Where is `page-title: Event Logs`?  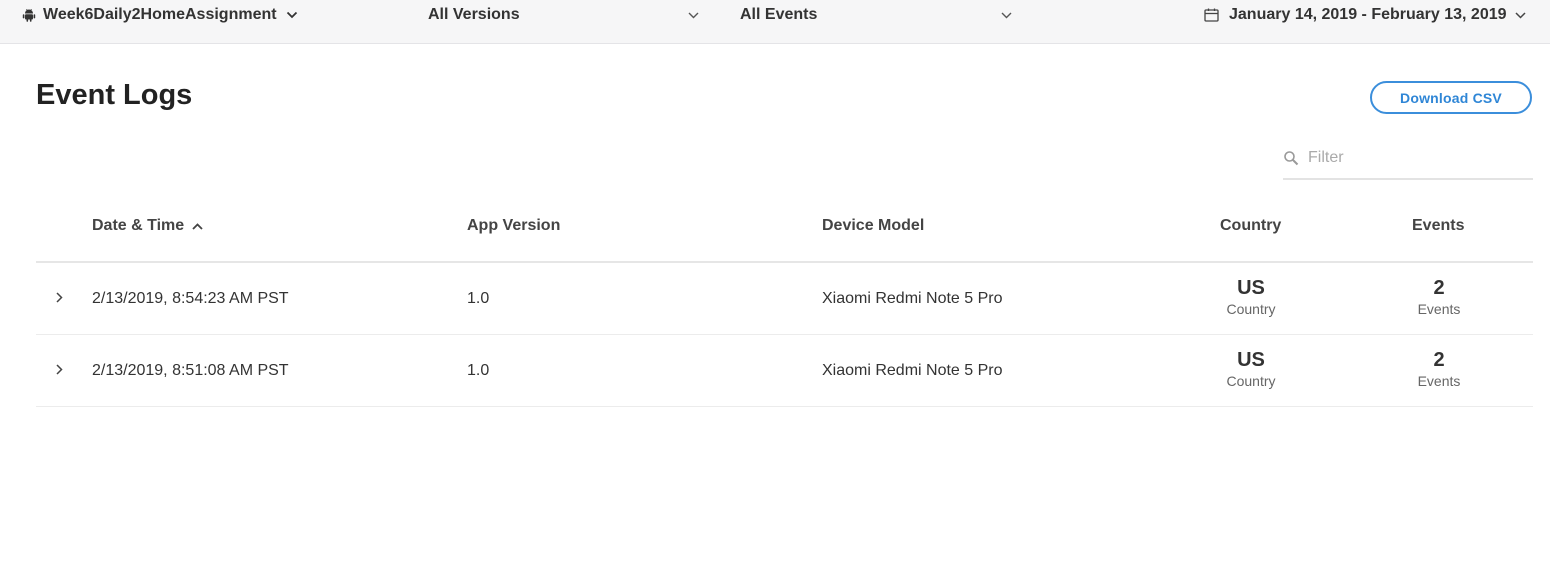
page-title: Event Logs is located at coordinates (114, 95).